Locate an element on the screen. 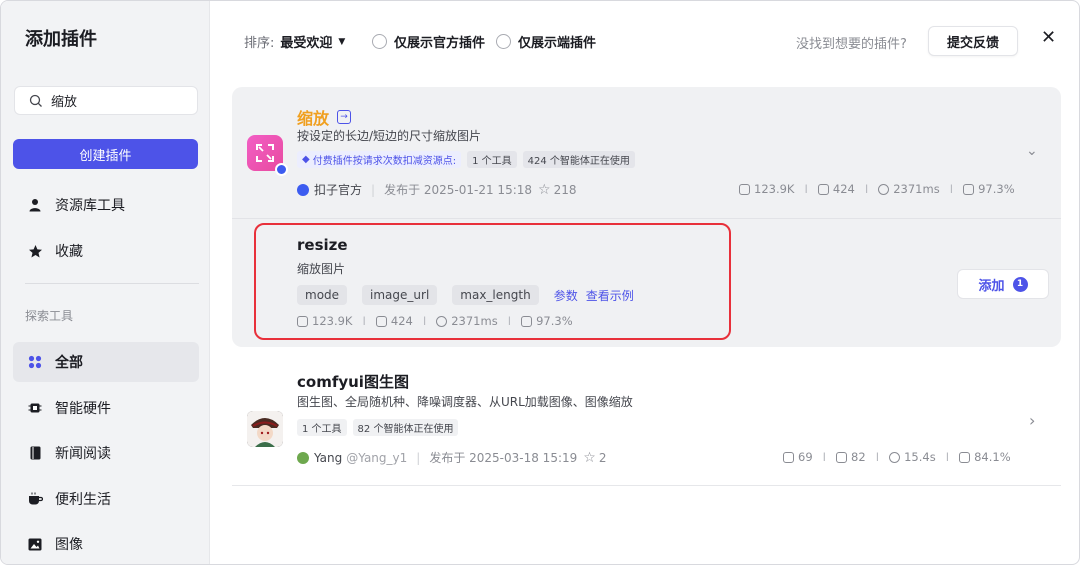  cup-icon is located at coordinates (35, 499).